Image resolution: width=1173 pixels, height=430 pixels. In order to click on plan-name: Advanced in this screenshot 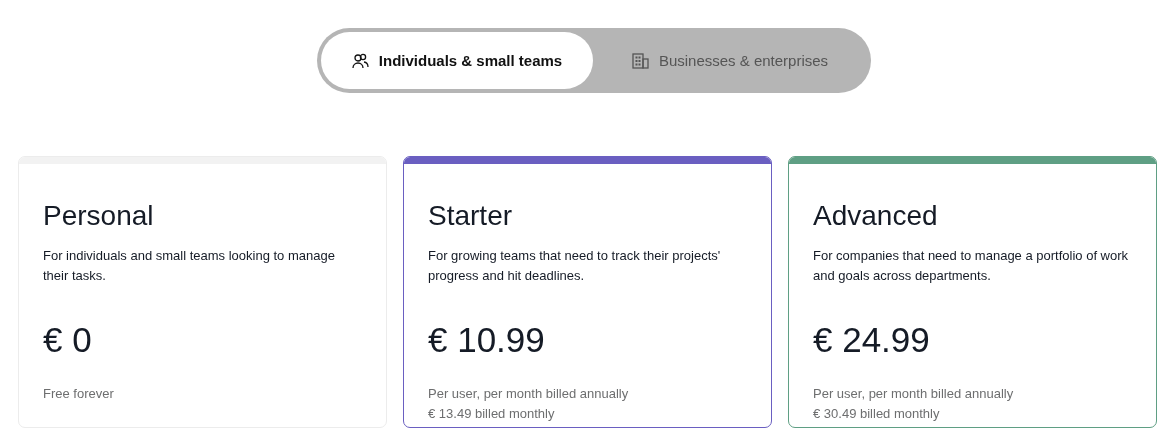, I will do `click(876, 216)`.